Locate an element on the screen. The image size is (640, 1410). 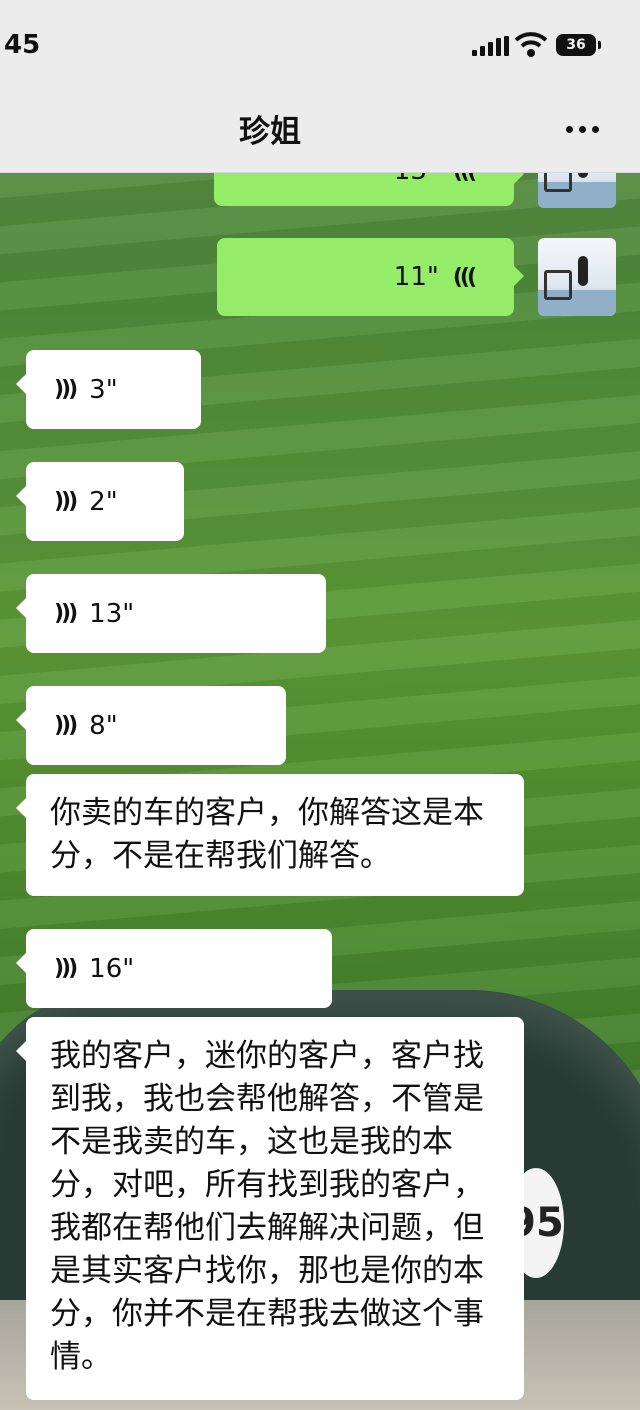
battery-level: 36 is located at coordinates (576, 45).